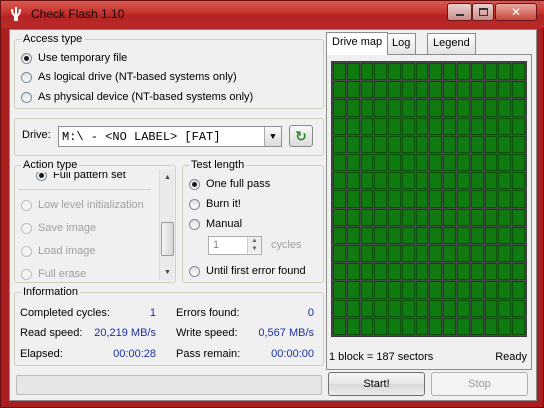 The image size is (544, 408). What do you see at coordinates (167, 272) in the screenshot?
I see `scroll-down-icon: ▼` at bounding box center [167, 272].